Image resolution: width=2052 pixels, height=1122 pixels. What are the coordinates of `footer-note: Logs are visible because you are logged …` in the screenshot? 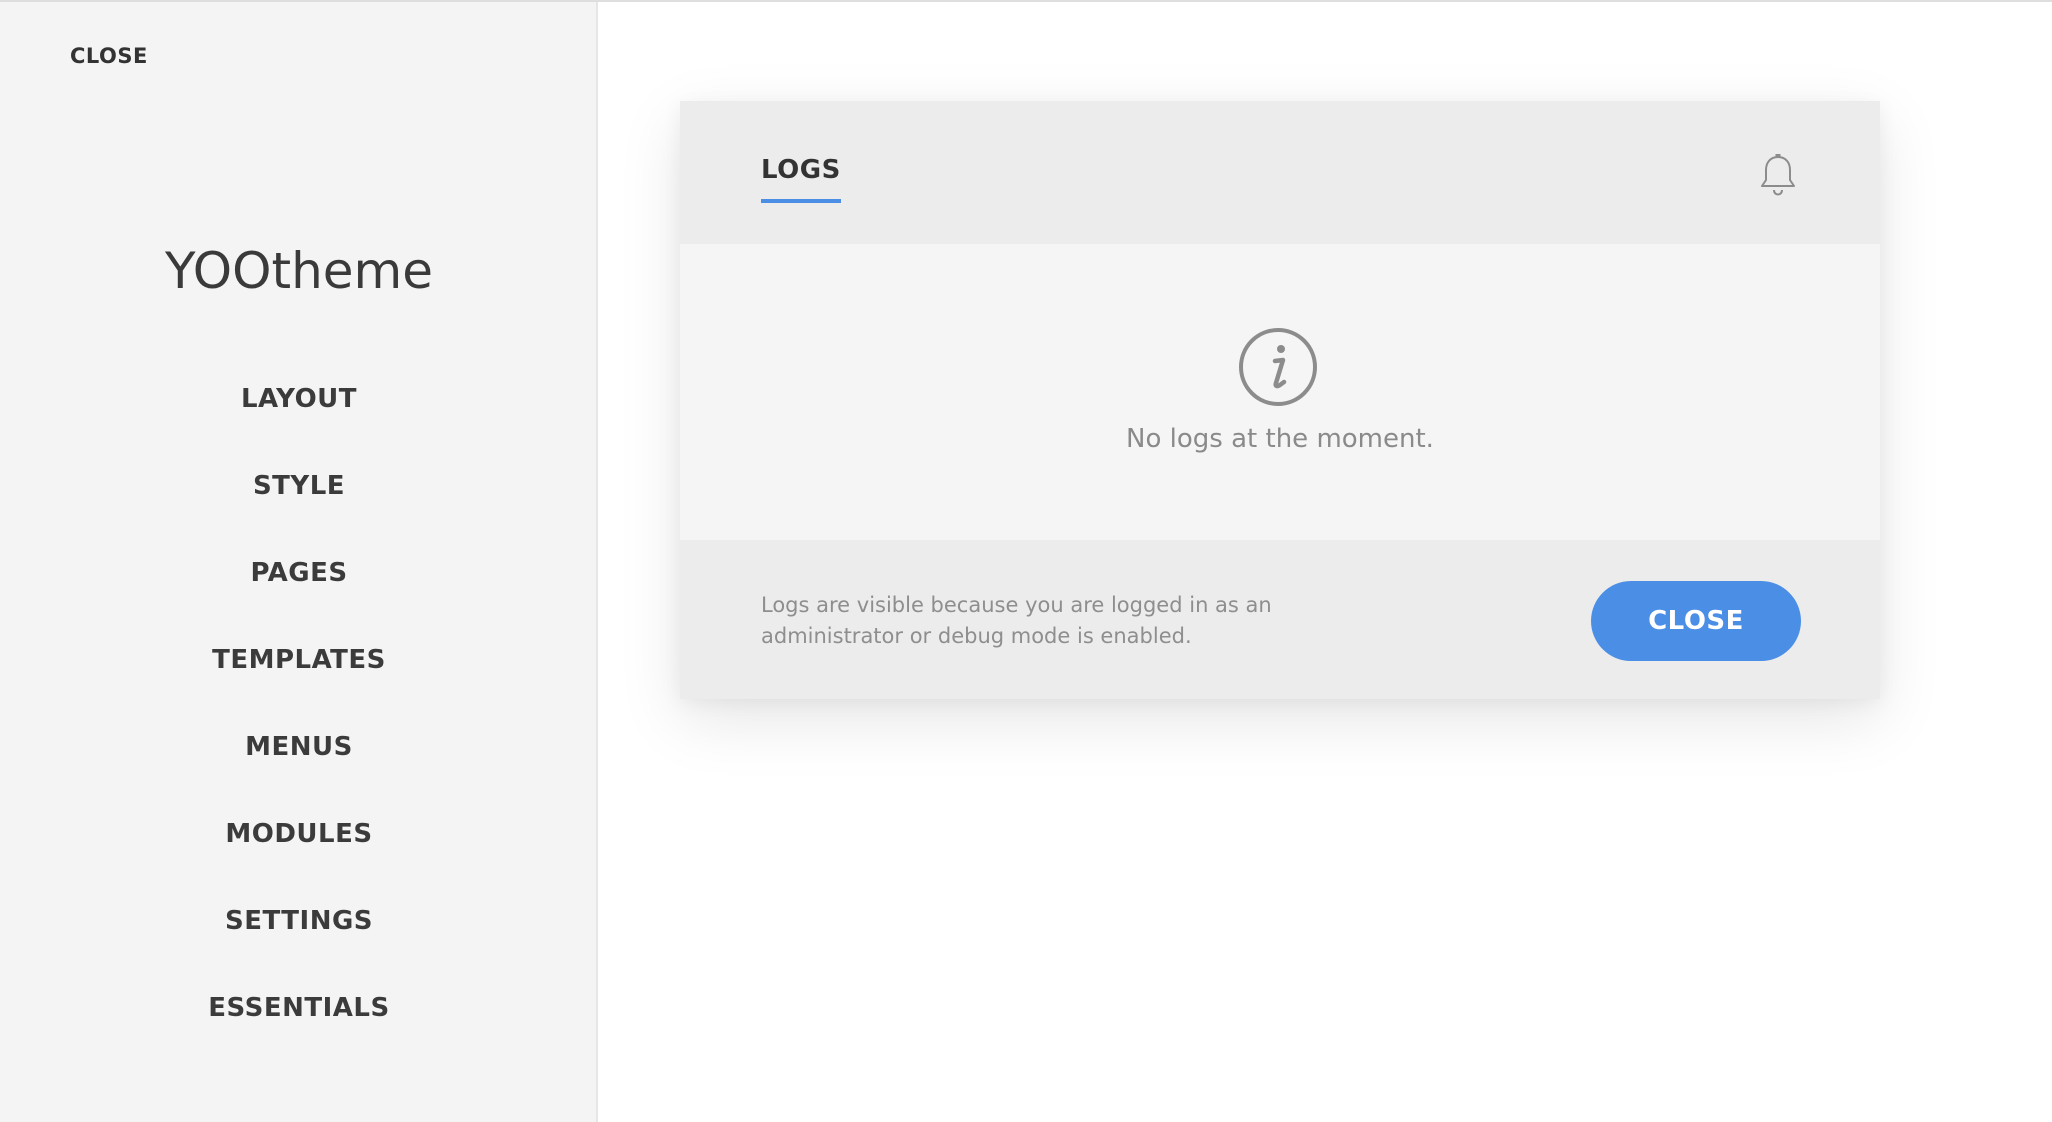 It's located at (1016, 620).